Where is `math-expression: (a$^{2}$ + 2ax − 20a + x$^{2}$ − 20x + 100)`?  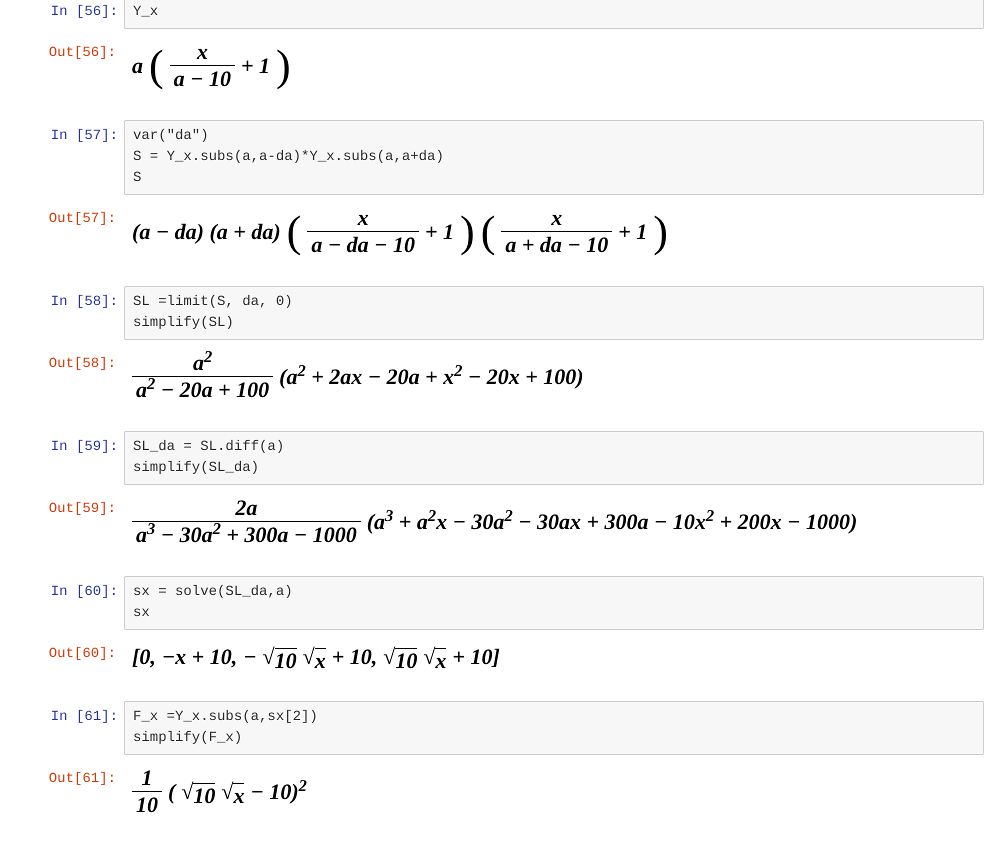 math-expression: (a$^{2}$ + 2ax − 20a + x$^{2}$ − 20x + 100) is located at coordinates (431, 375).